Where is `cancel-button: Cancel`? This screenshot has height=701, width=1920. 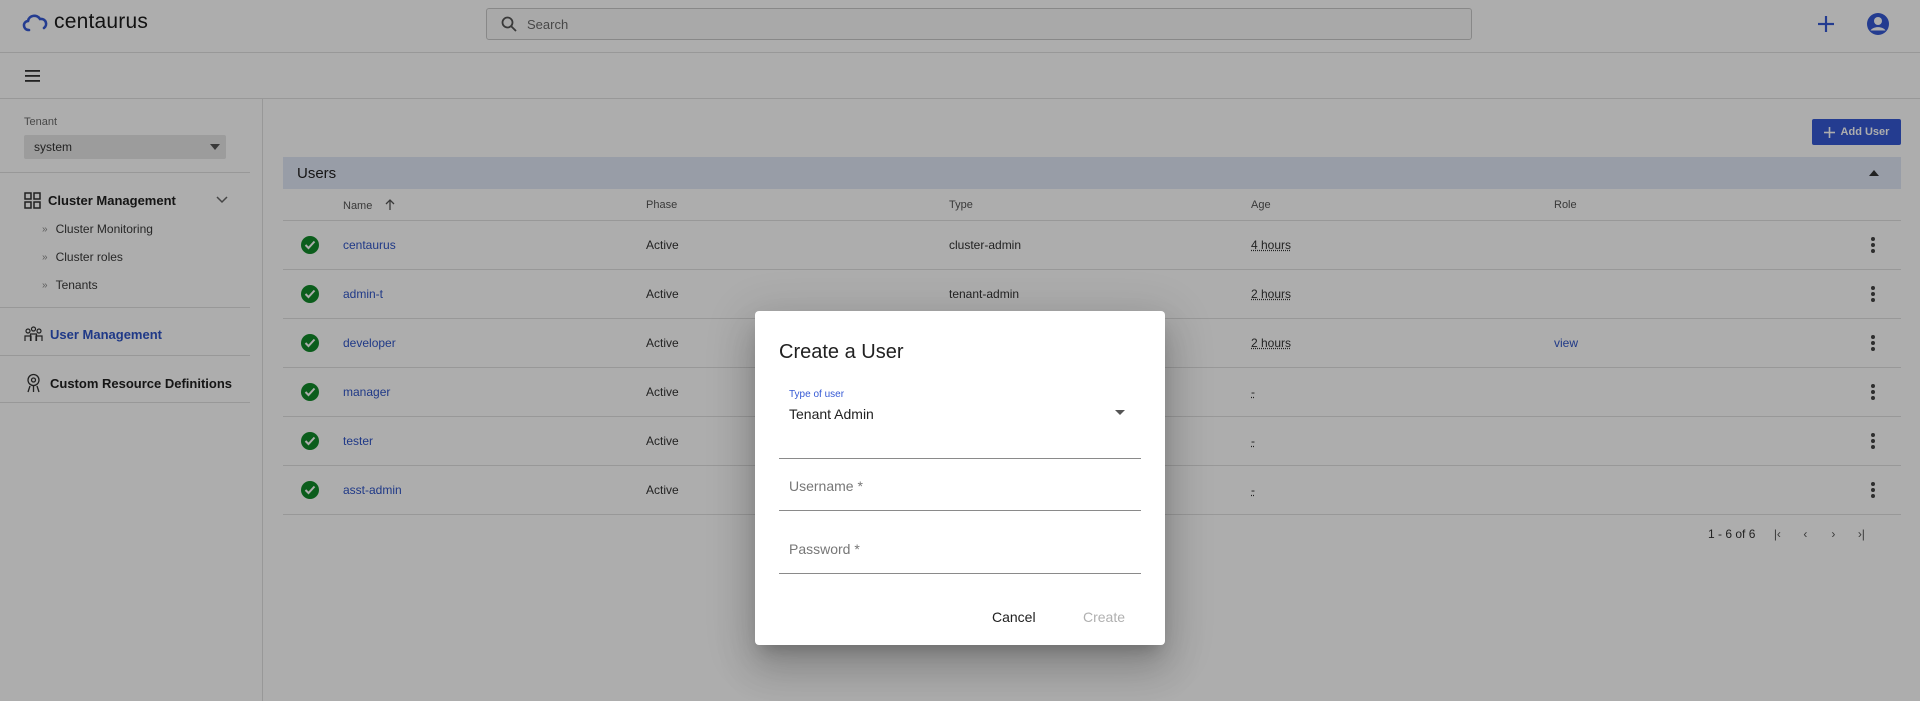 cancel-button: Cancel is located at coordinates (1014, 617).